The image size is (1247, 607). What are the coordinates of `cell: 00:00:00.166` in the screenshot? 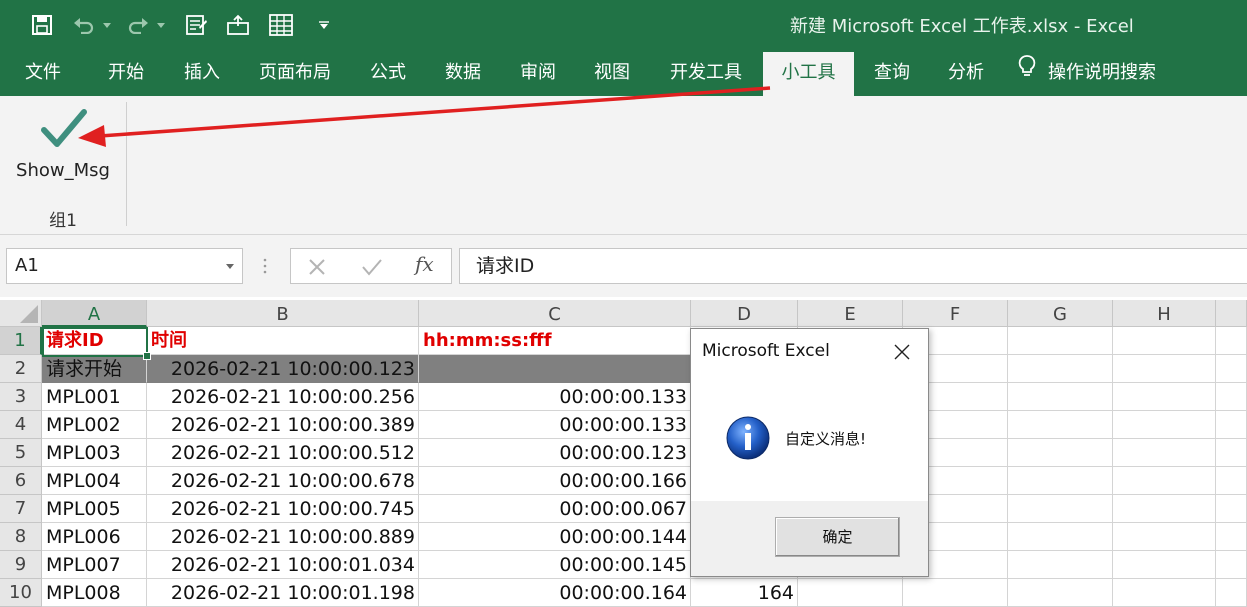 It's located at (555, 481).